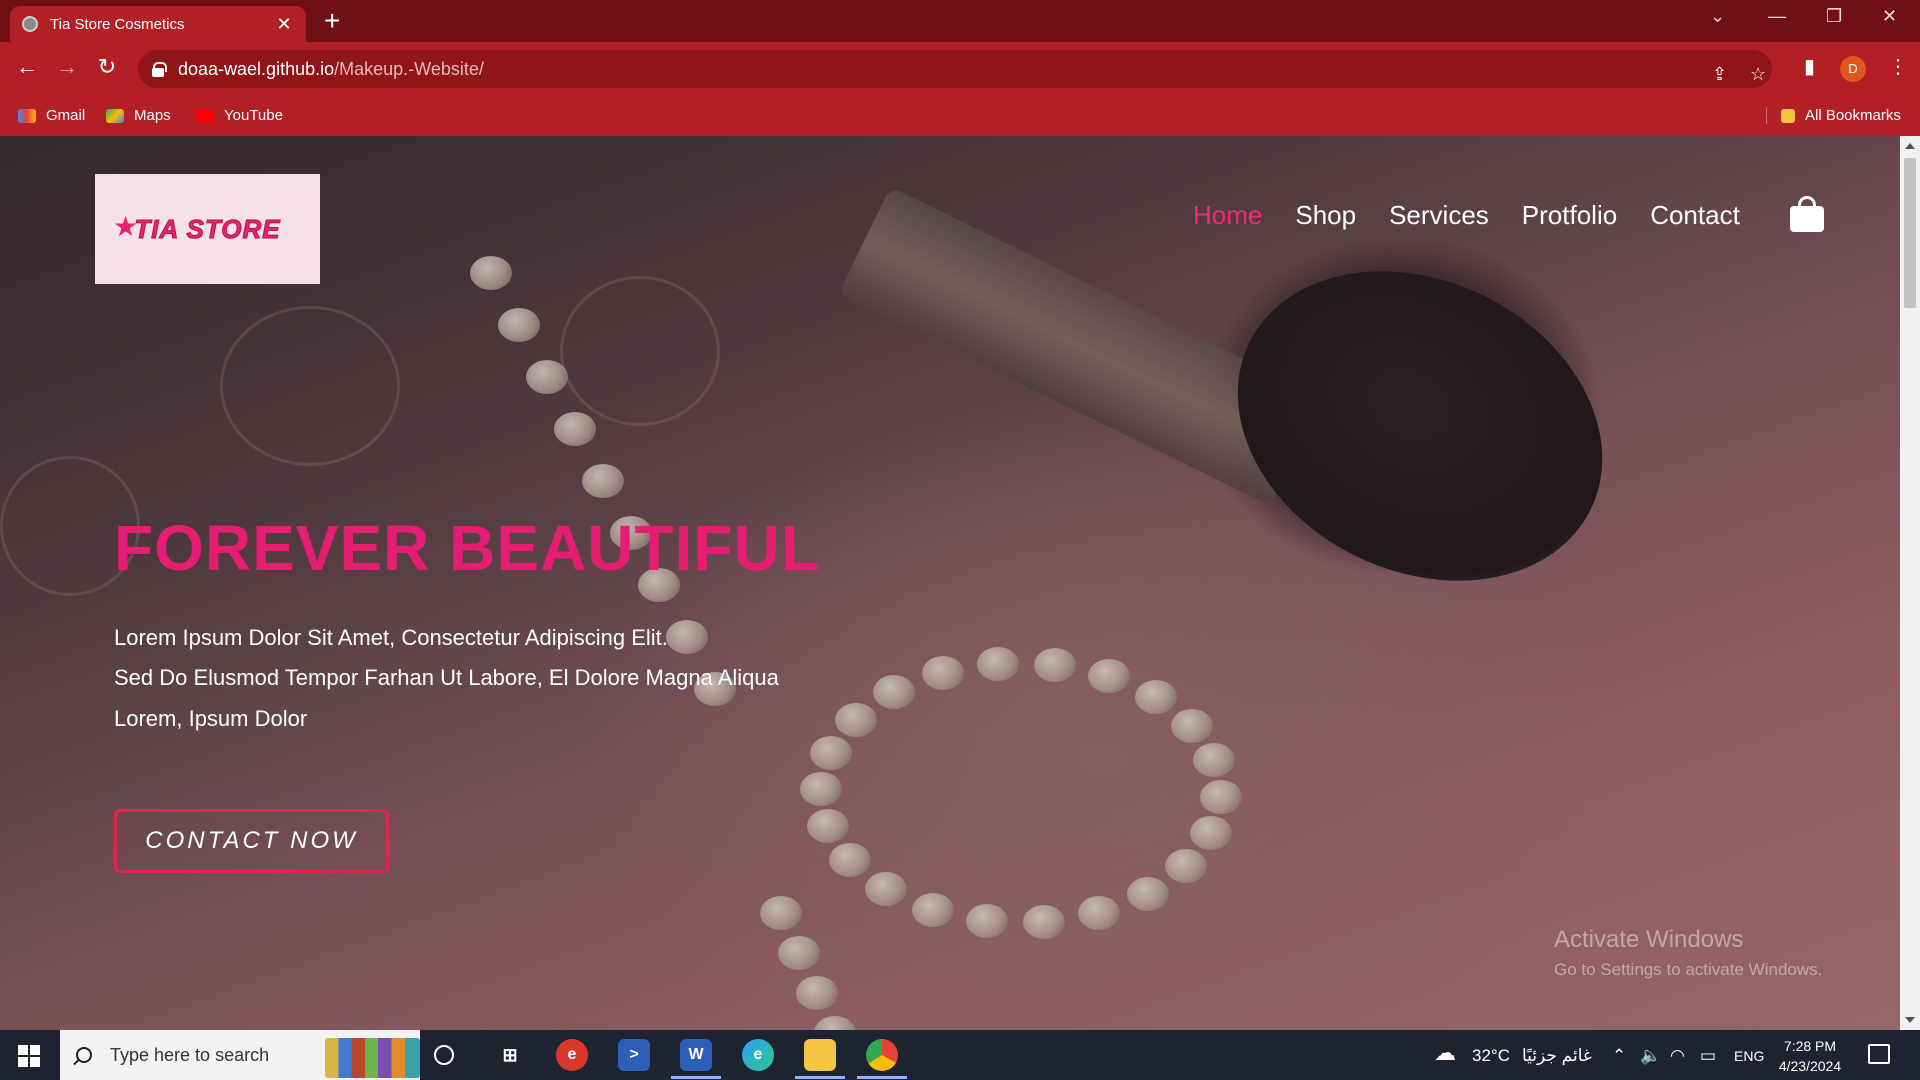 The height and width of the screenshot is (1080, 1920). Describe the element at coordinates (205, 115) in the screenshot. I see `youtube-icon` at that location.